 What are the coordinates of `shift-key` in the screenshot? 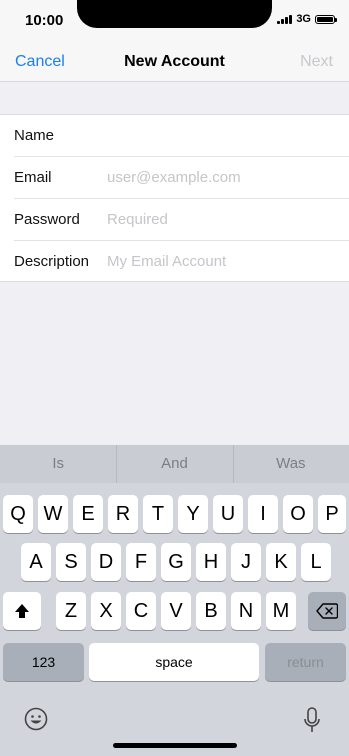 It's located at (22, 611).